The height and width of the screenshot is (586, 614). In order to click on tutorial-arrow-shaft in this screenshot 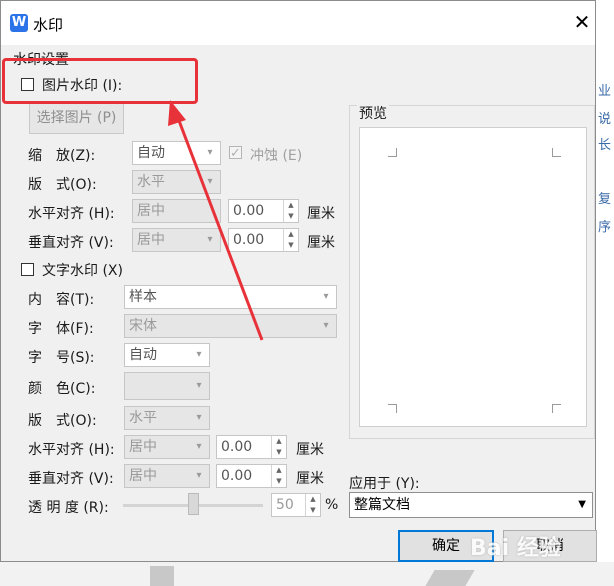, I will do `click(220, 229)`.